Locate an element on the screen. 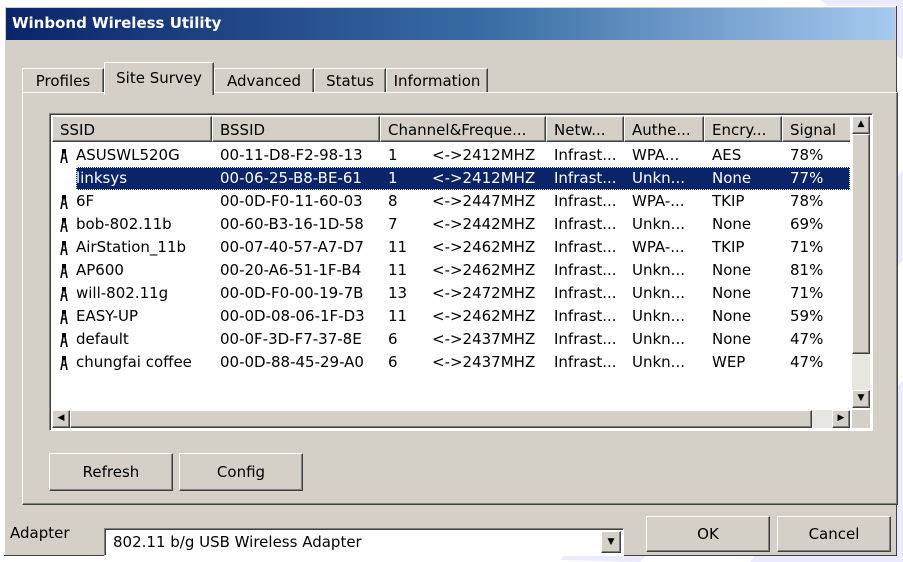 The image size is (903, 562). chevron-down-icon: ▼ is located at coordinates (611, 542).